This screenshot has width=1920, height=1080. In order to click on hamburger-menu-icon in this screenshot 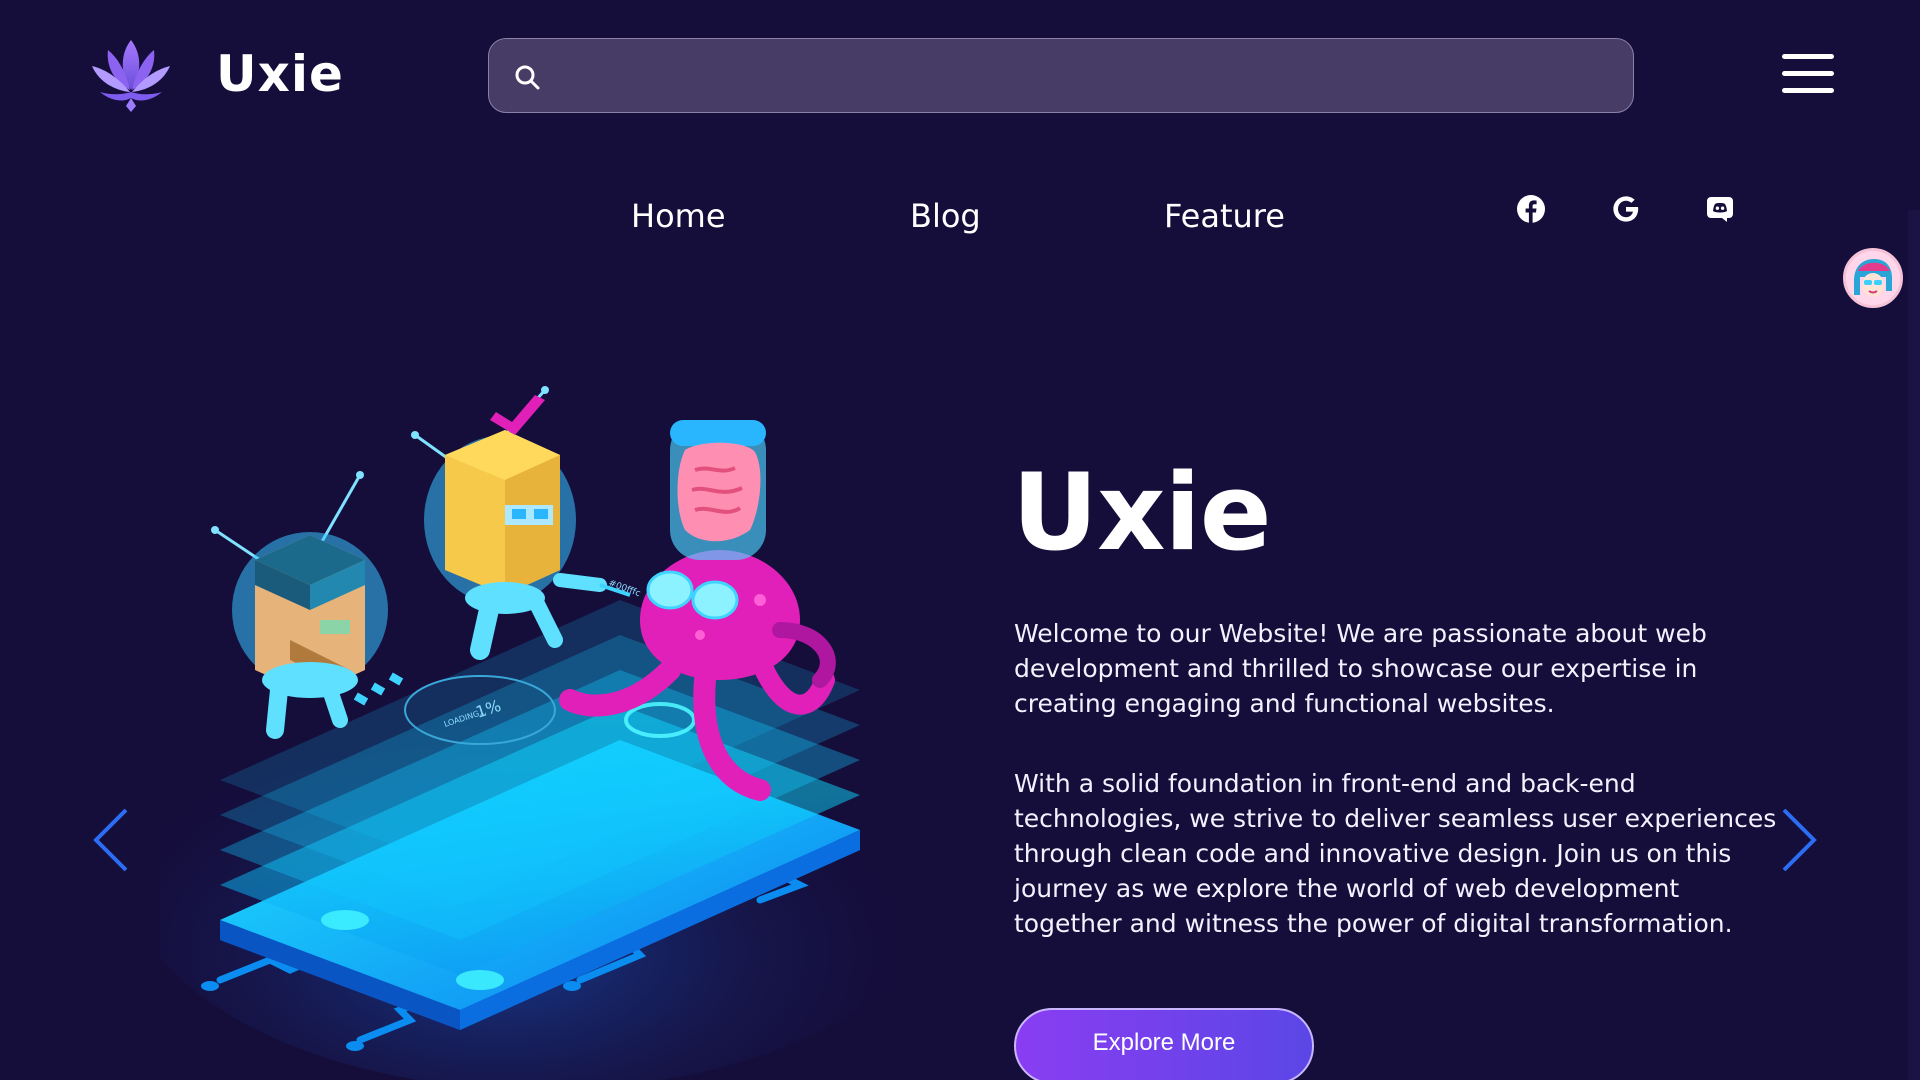, I will do `click(1809, 74)`.